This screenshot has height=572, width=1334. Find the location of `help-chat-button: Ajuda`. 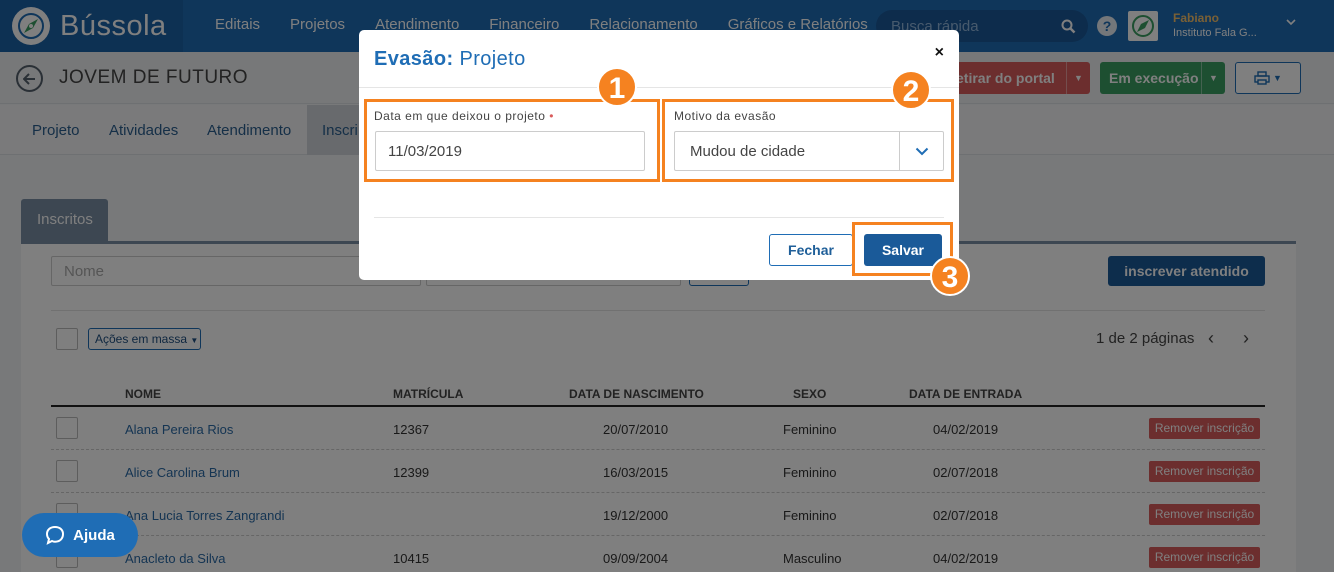

help-chat-button: Ajuda is located at coordinates (80, 535).